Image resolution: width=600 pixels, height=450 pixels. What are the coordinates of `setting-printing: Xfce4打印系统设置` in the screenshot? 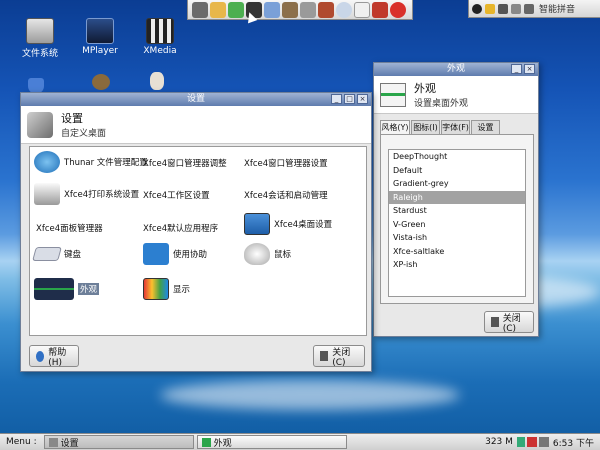 It's located at (86, 194).